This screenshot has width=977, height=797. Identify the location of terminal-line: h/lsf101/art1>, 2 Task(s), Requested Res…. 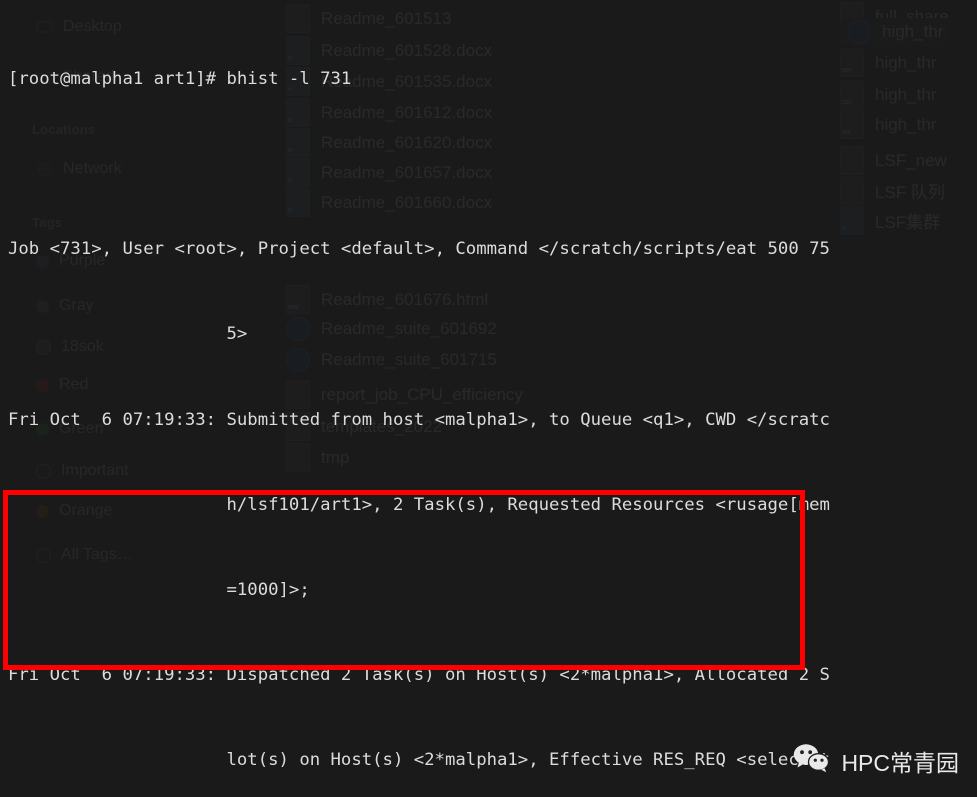
(419, 504).